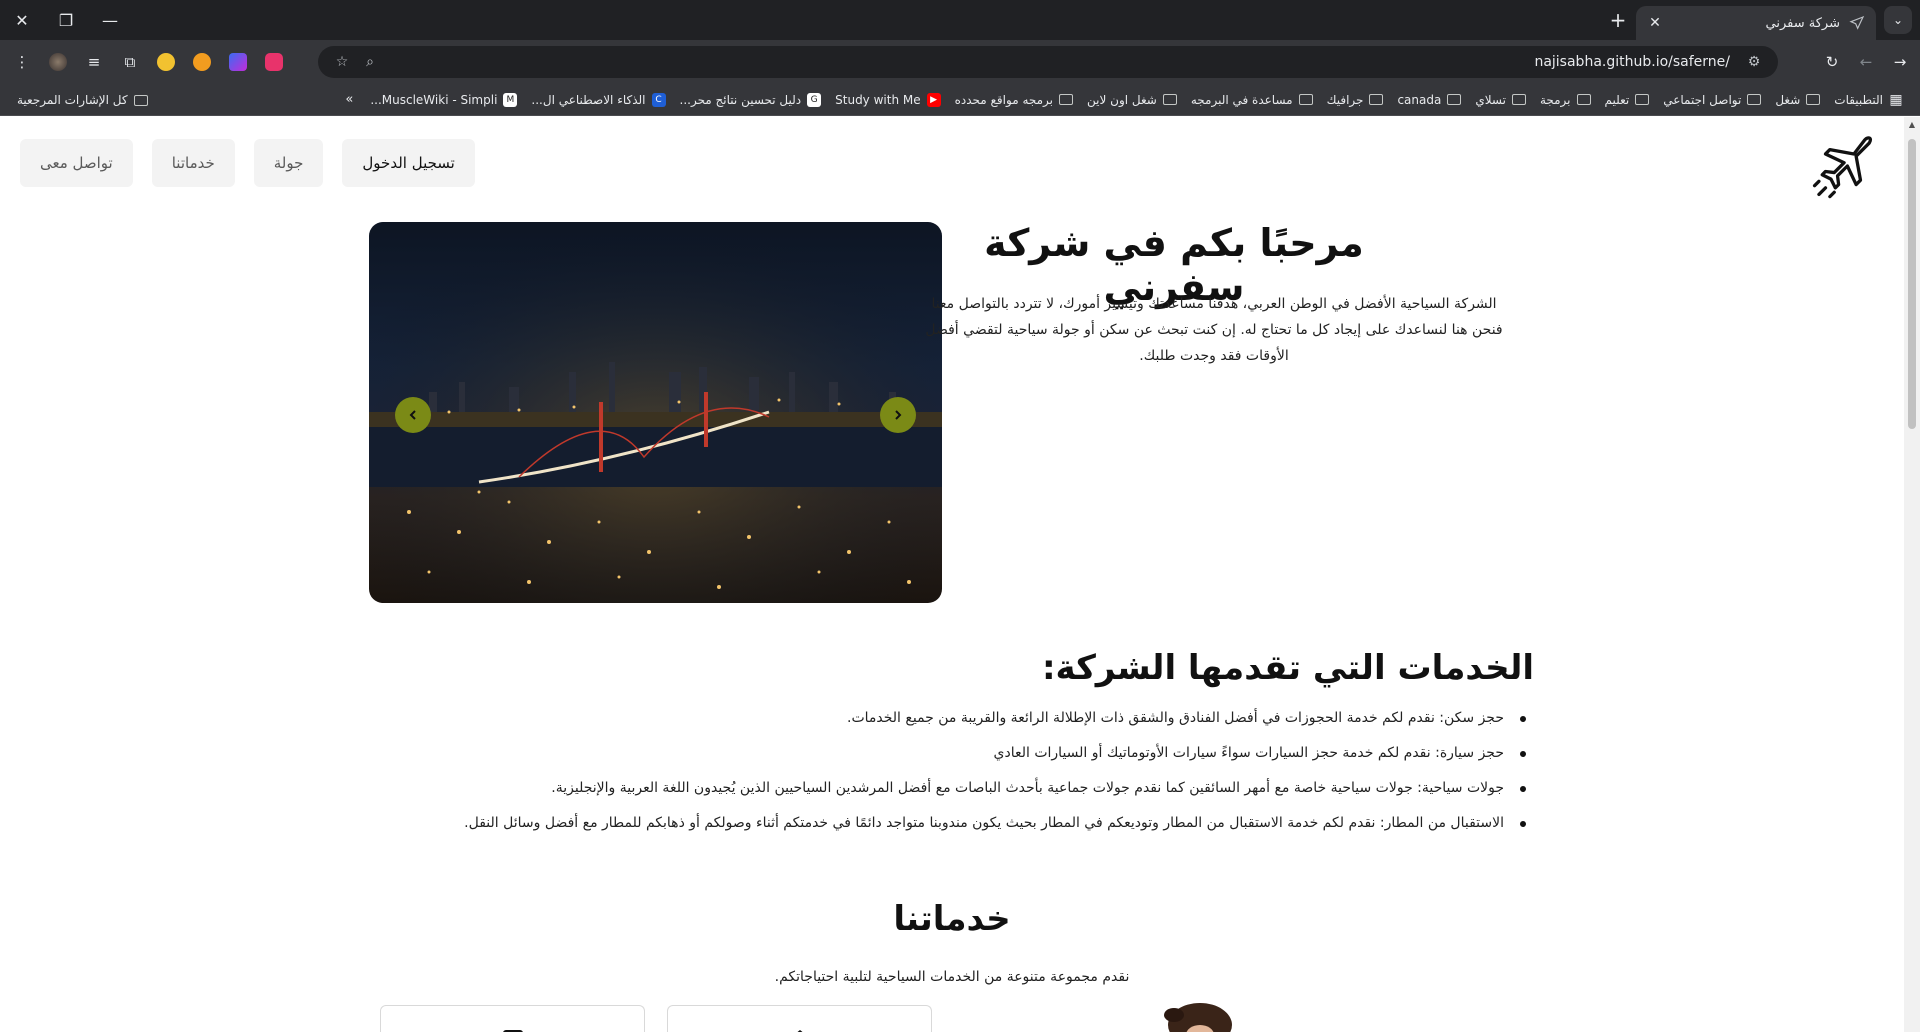 This screenshot has height=1032, width=1920. I want to click on bookmark-label: canada, so click(1419, 99).